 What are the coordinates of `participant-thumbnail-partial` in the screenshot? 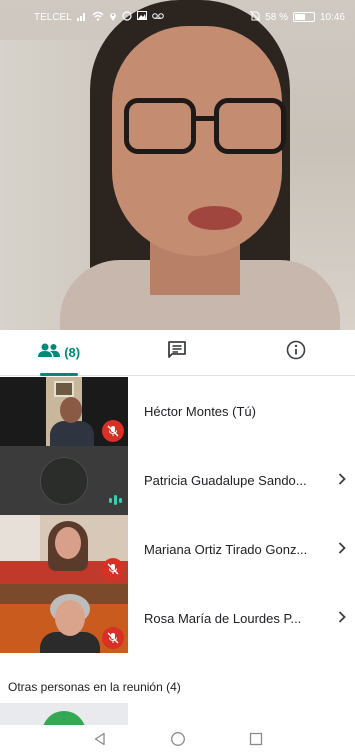 It's located at (64, 714).